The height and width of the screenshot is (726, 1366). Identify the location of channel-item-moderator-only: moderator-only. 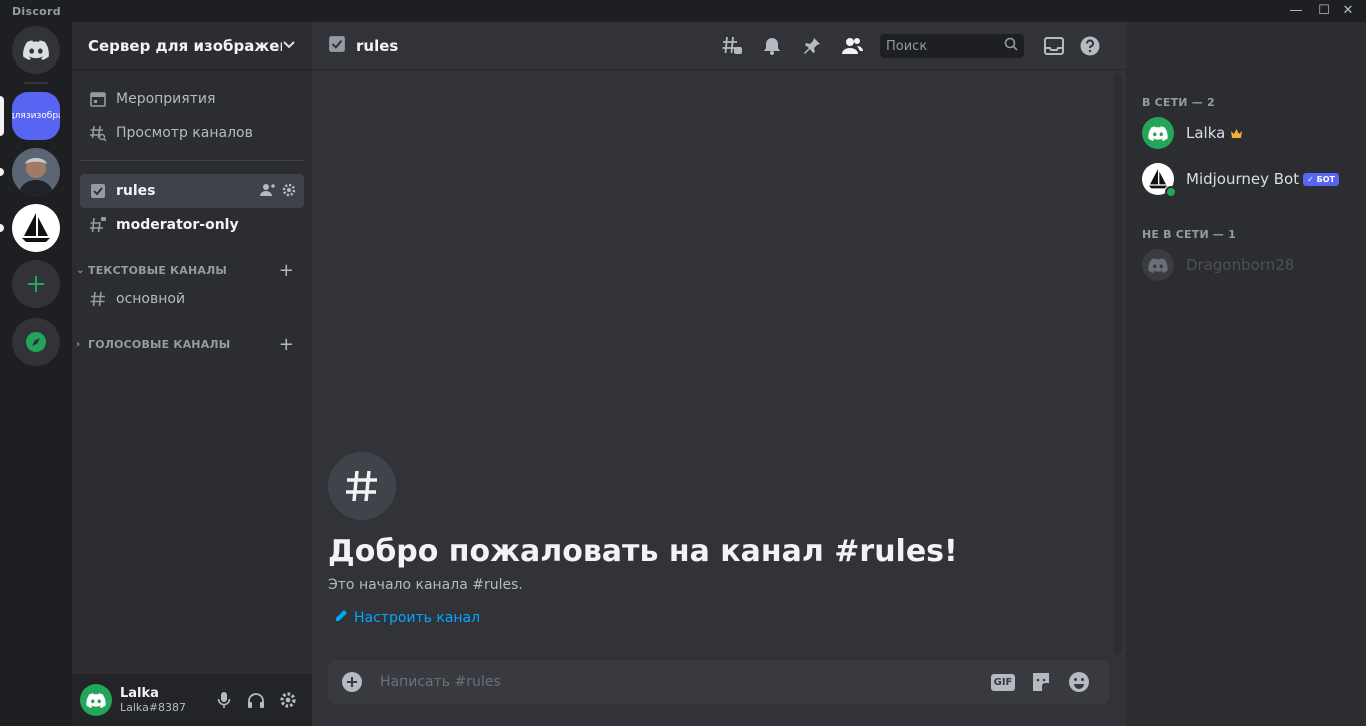
(192, 225).